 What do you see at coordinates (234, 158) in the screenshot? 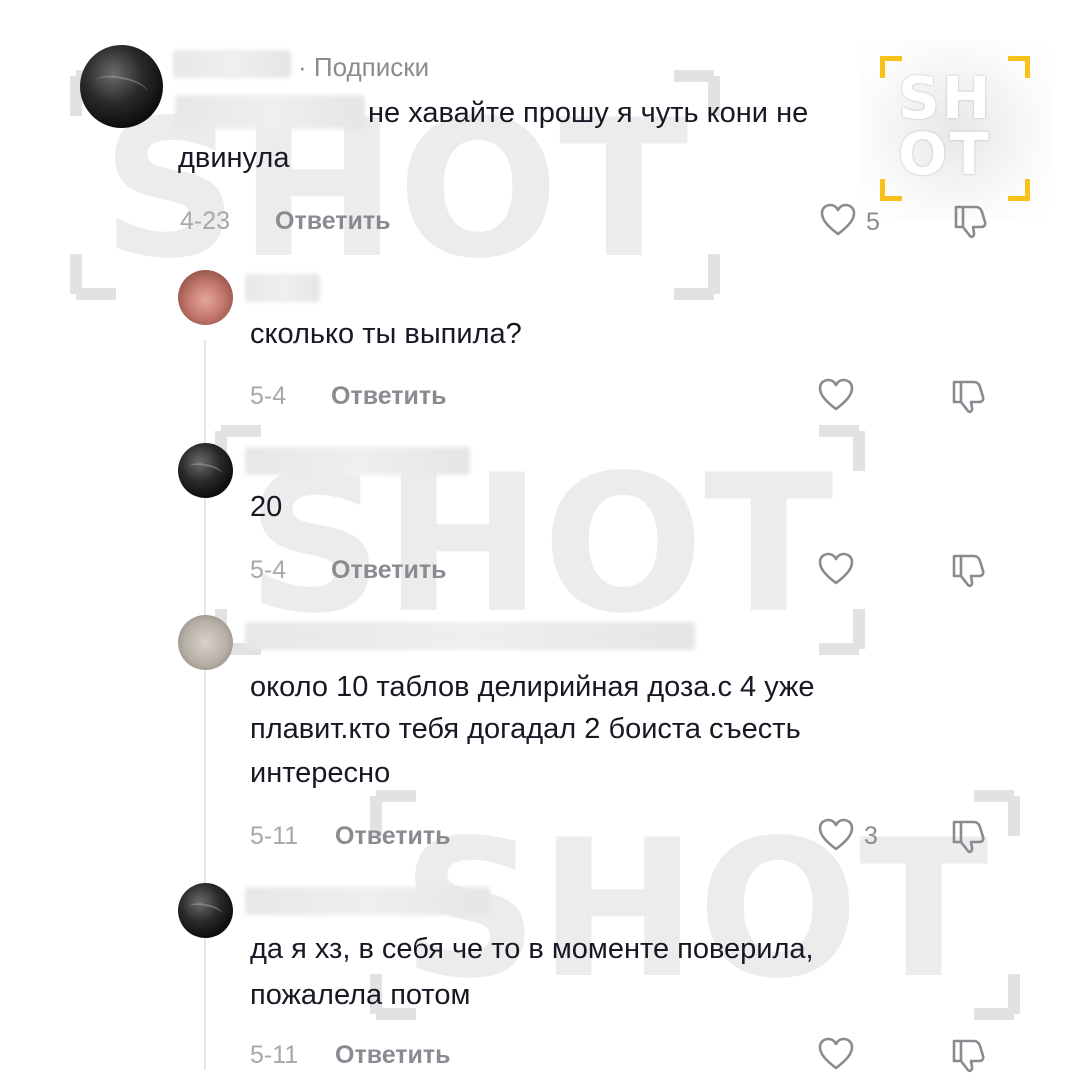
I see `comment-text-line-2: двинула` at bounding box center [234, 158].